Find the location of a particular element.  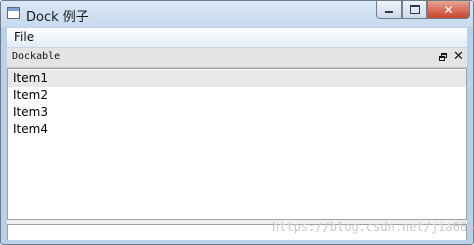

watermark-text: https://blog.csdn.net/jia666666 is located at coordinates (373, 227).